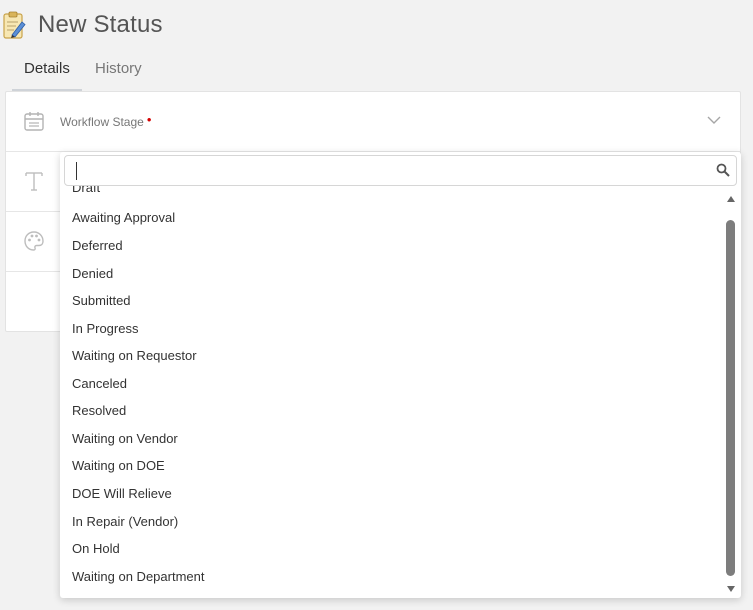  What do you see at coordinates (731, 199) in the screenshot?
I see `scroll-up-arrow-icon` at bounding box center [731, 199].